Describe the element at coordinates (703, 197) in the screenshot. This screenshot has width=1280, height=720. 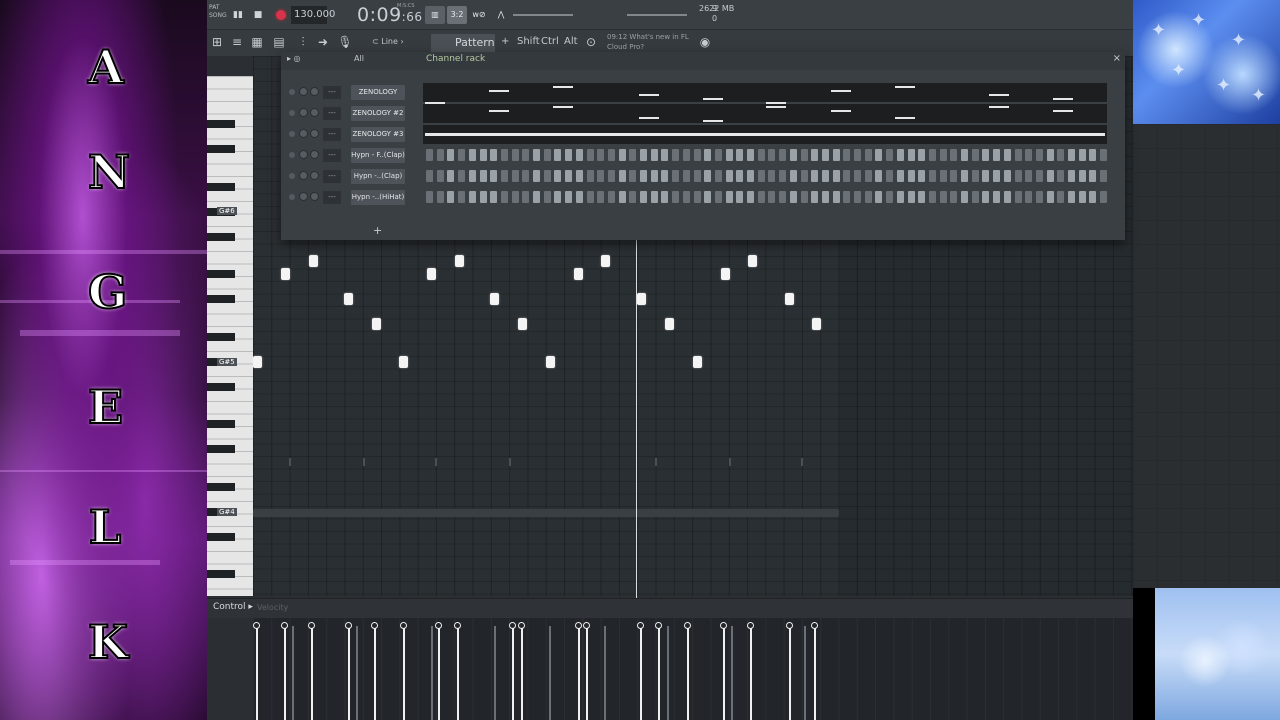
I see `channel-row: --- Hypn -..(HiHat)` at that location.